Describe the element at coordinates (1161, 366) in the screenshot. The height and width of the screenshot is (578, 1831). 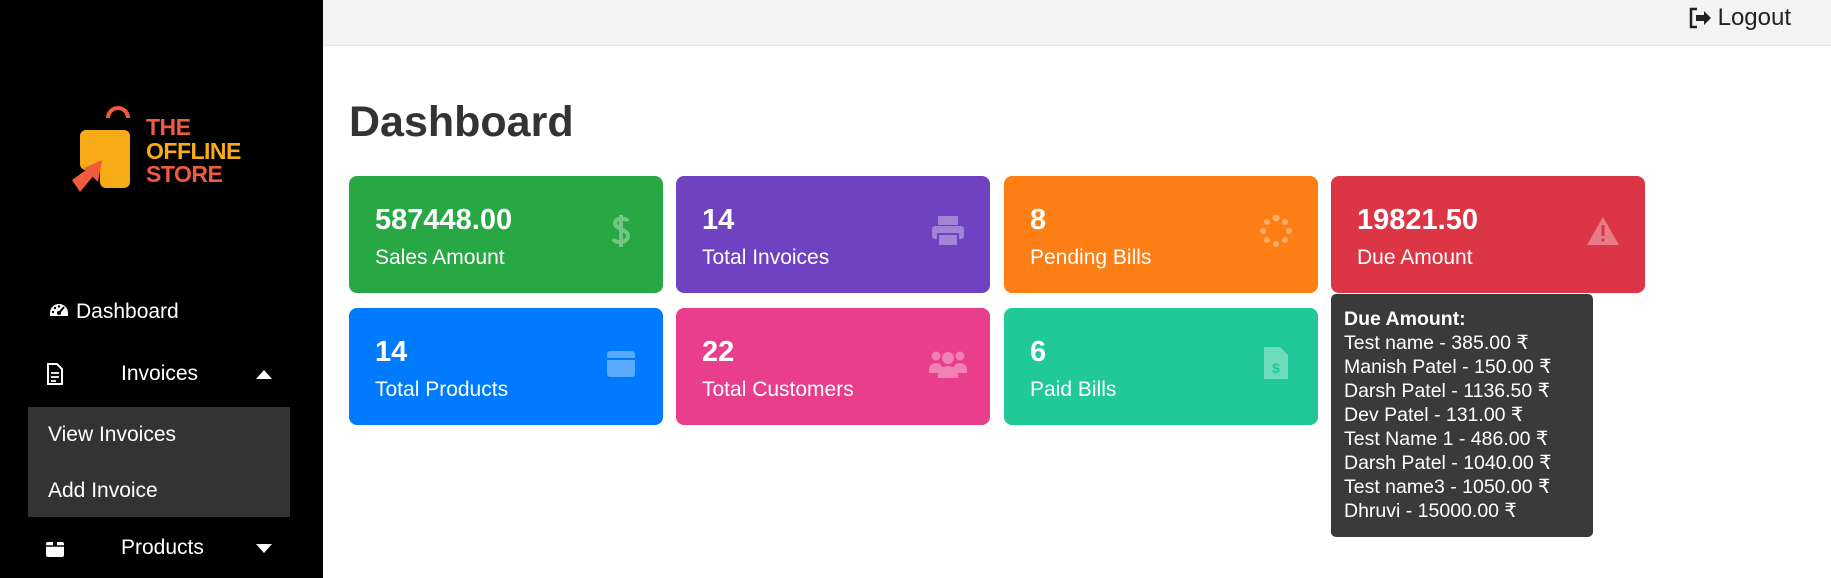
I see `card-paid-bills: 6 Paid Bills $` at that location.